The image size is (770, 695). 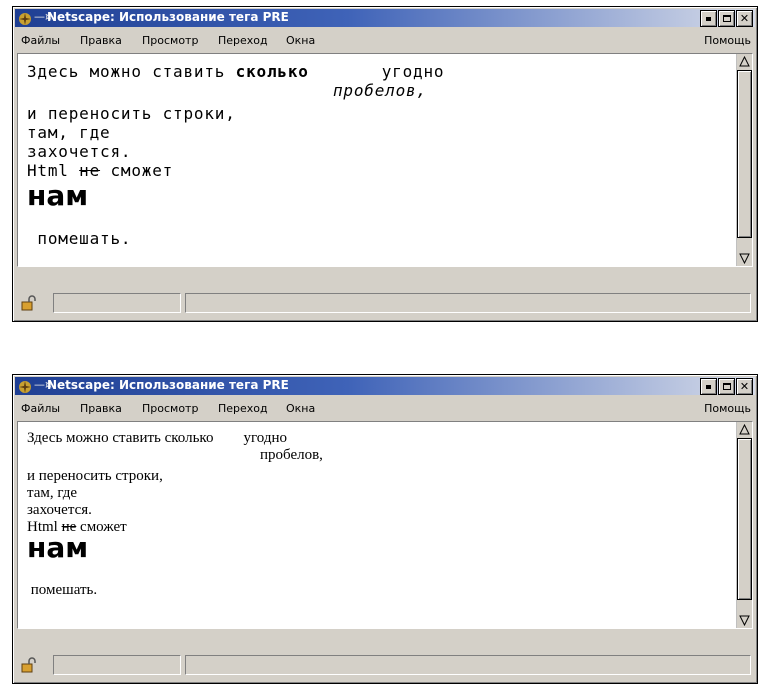 What do you see at coordinates (137, 170) in the screenshot?
I see `pre-text: сможет` at bounding box center [137, 170].